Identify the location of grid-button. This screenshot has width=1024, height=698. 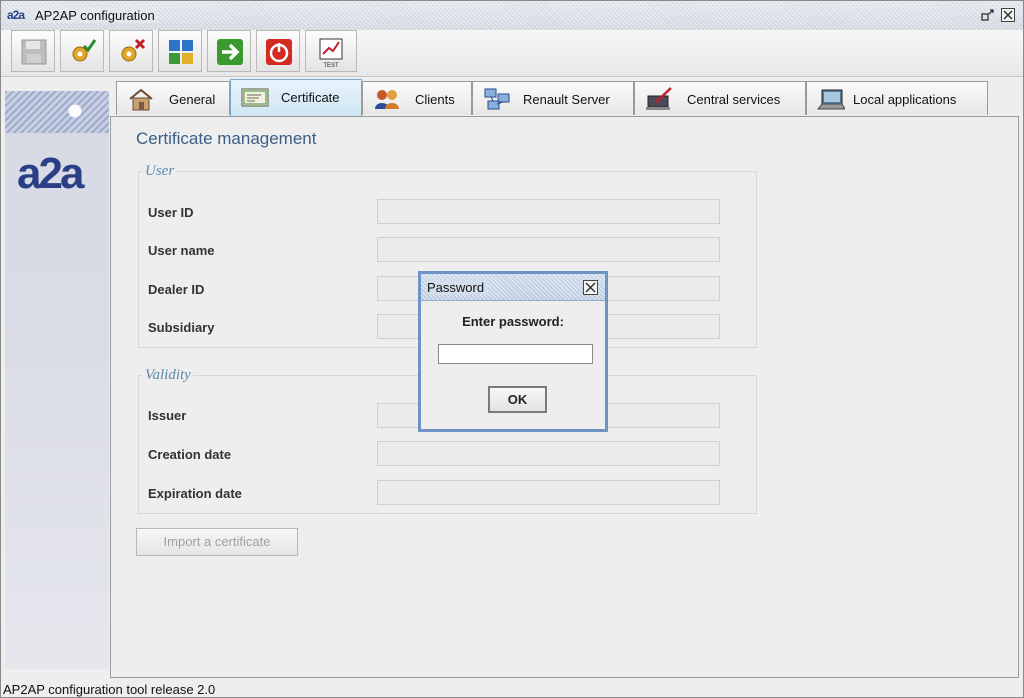
(180, 51).